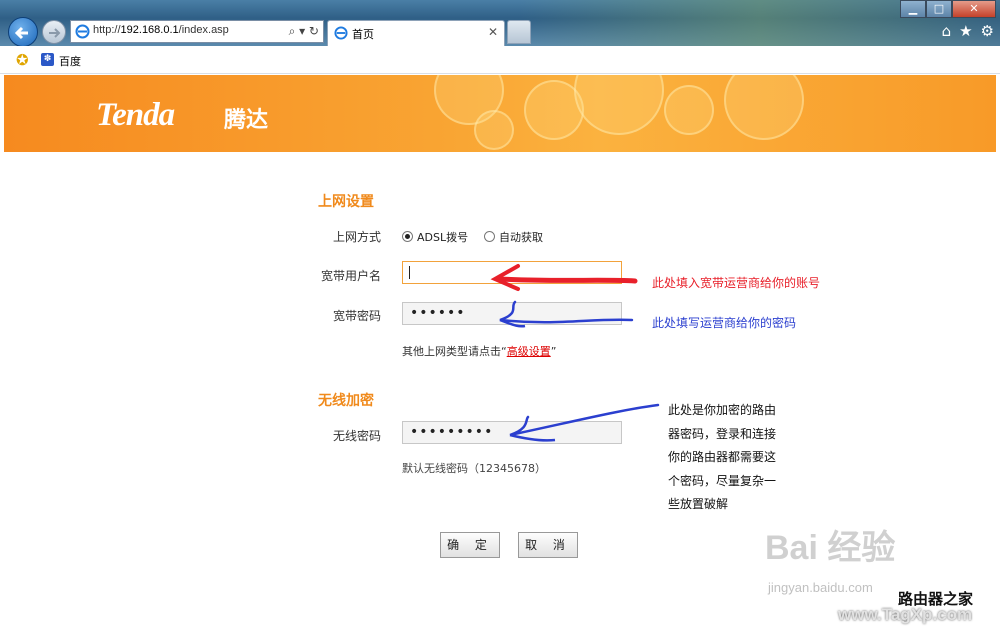 This screenshot has height=630, width=1000. Describe the element at coordinates (470, 545) in the screenshot. I see `confirm-button: 确 定` at that location.